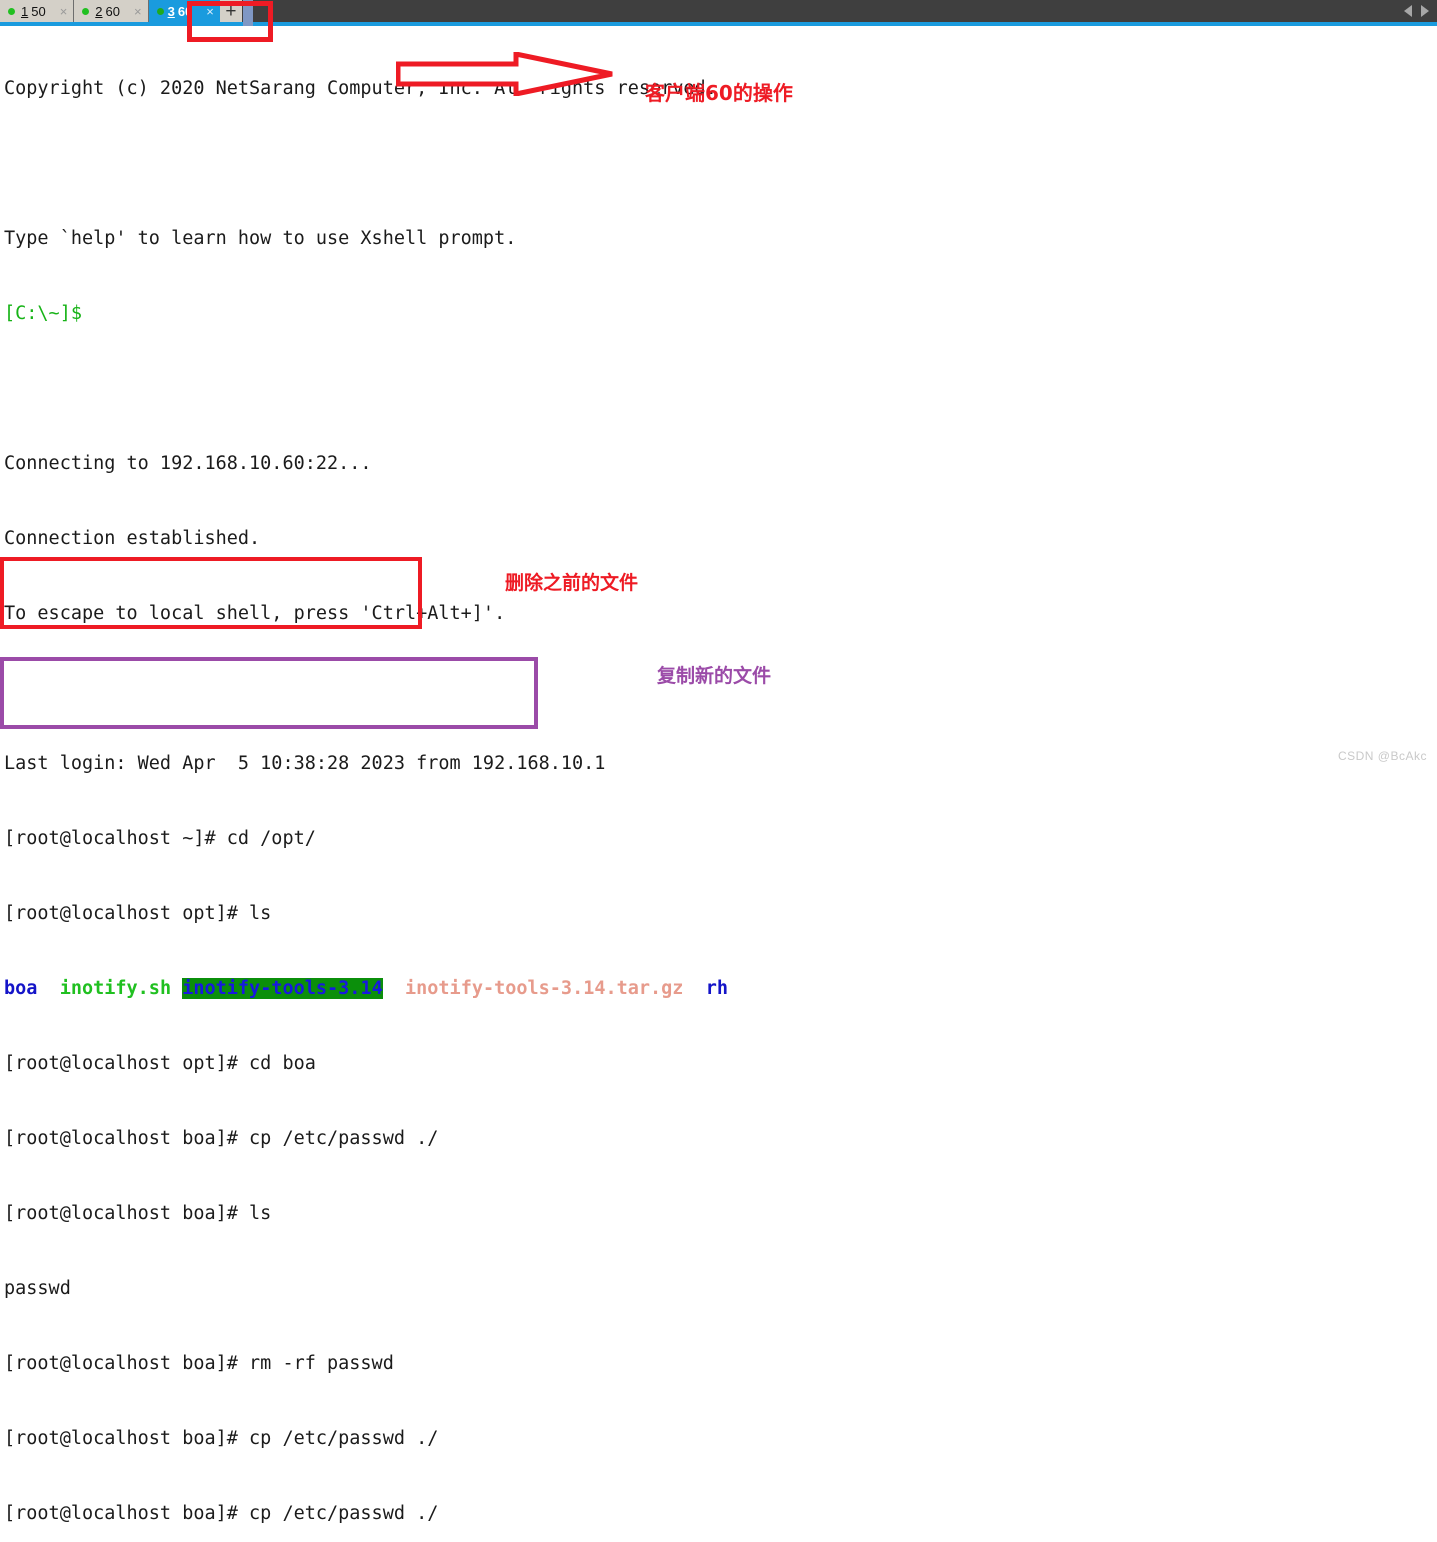 Image resolution: width=1437 pixels, height=1542 pixels. What do you see at coordinates (718, 11) in the screenshot?
I see `tab-bar: 1 50 × 2 60 × 3 60 × +` at bounding box center [718, 11].